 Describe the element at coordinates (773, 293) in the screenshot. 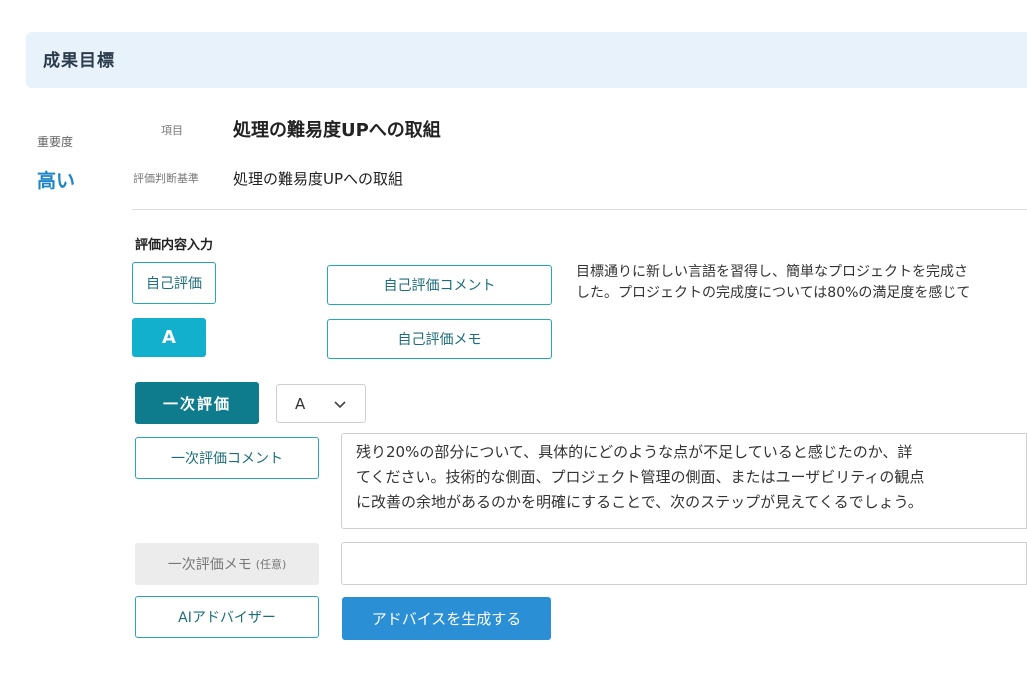

I see `self-comment-line: した。プロジェクトの完成度については80%の満足度を感じて` at that location.